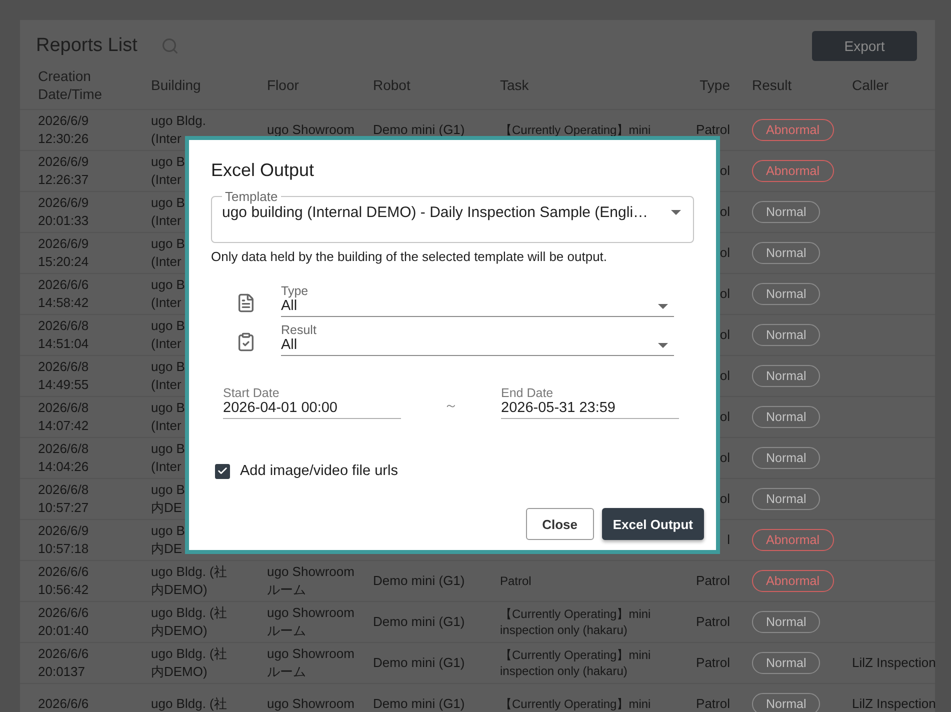 This screenshot has height=712, width=951. Describe the element at coordinates (263, 170) in the screenshot. I see `dialog-title: Excel Output` at that location.